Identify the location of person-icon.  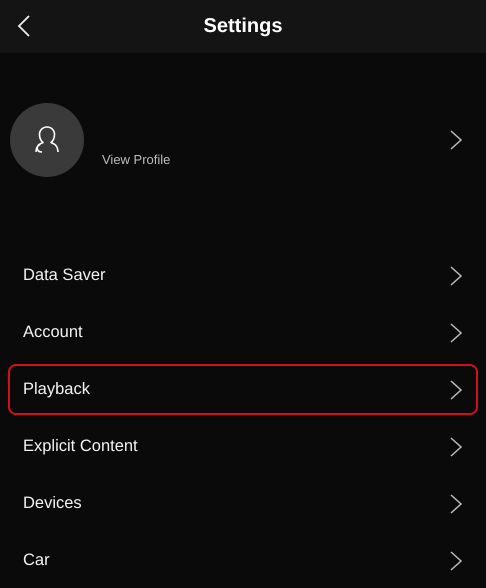
(47, 140).